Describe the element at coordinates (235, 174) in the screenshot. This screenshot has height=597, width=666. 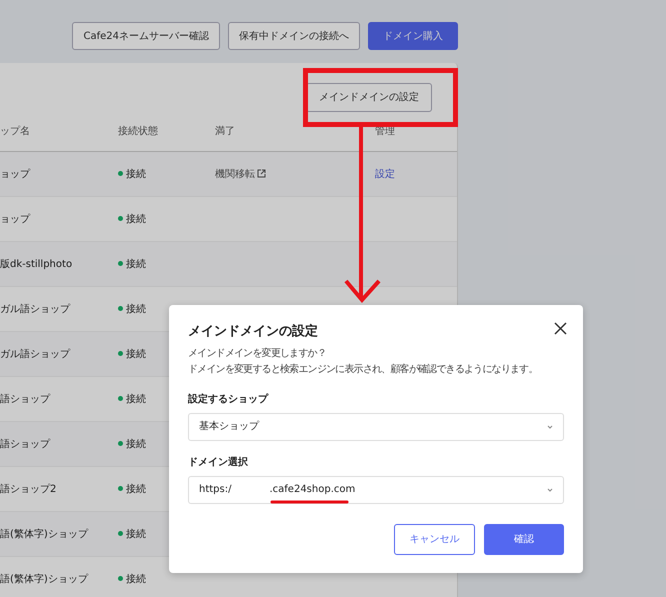
I see `transfer-link: 機関移転` at that location.